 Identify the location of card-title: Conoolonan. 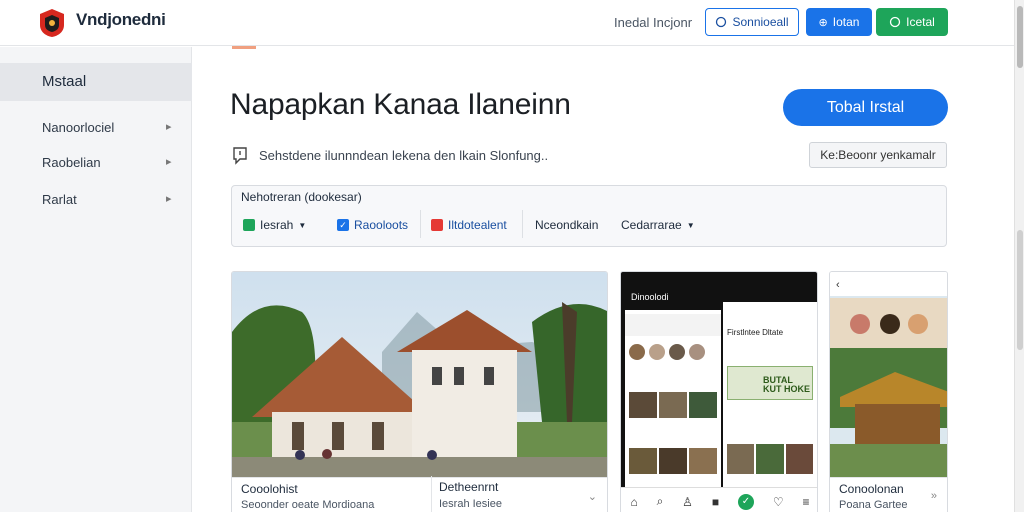
(871, 489).